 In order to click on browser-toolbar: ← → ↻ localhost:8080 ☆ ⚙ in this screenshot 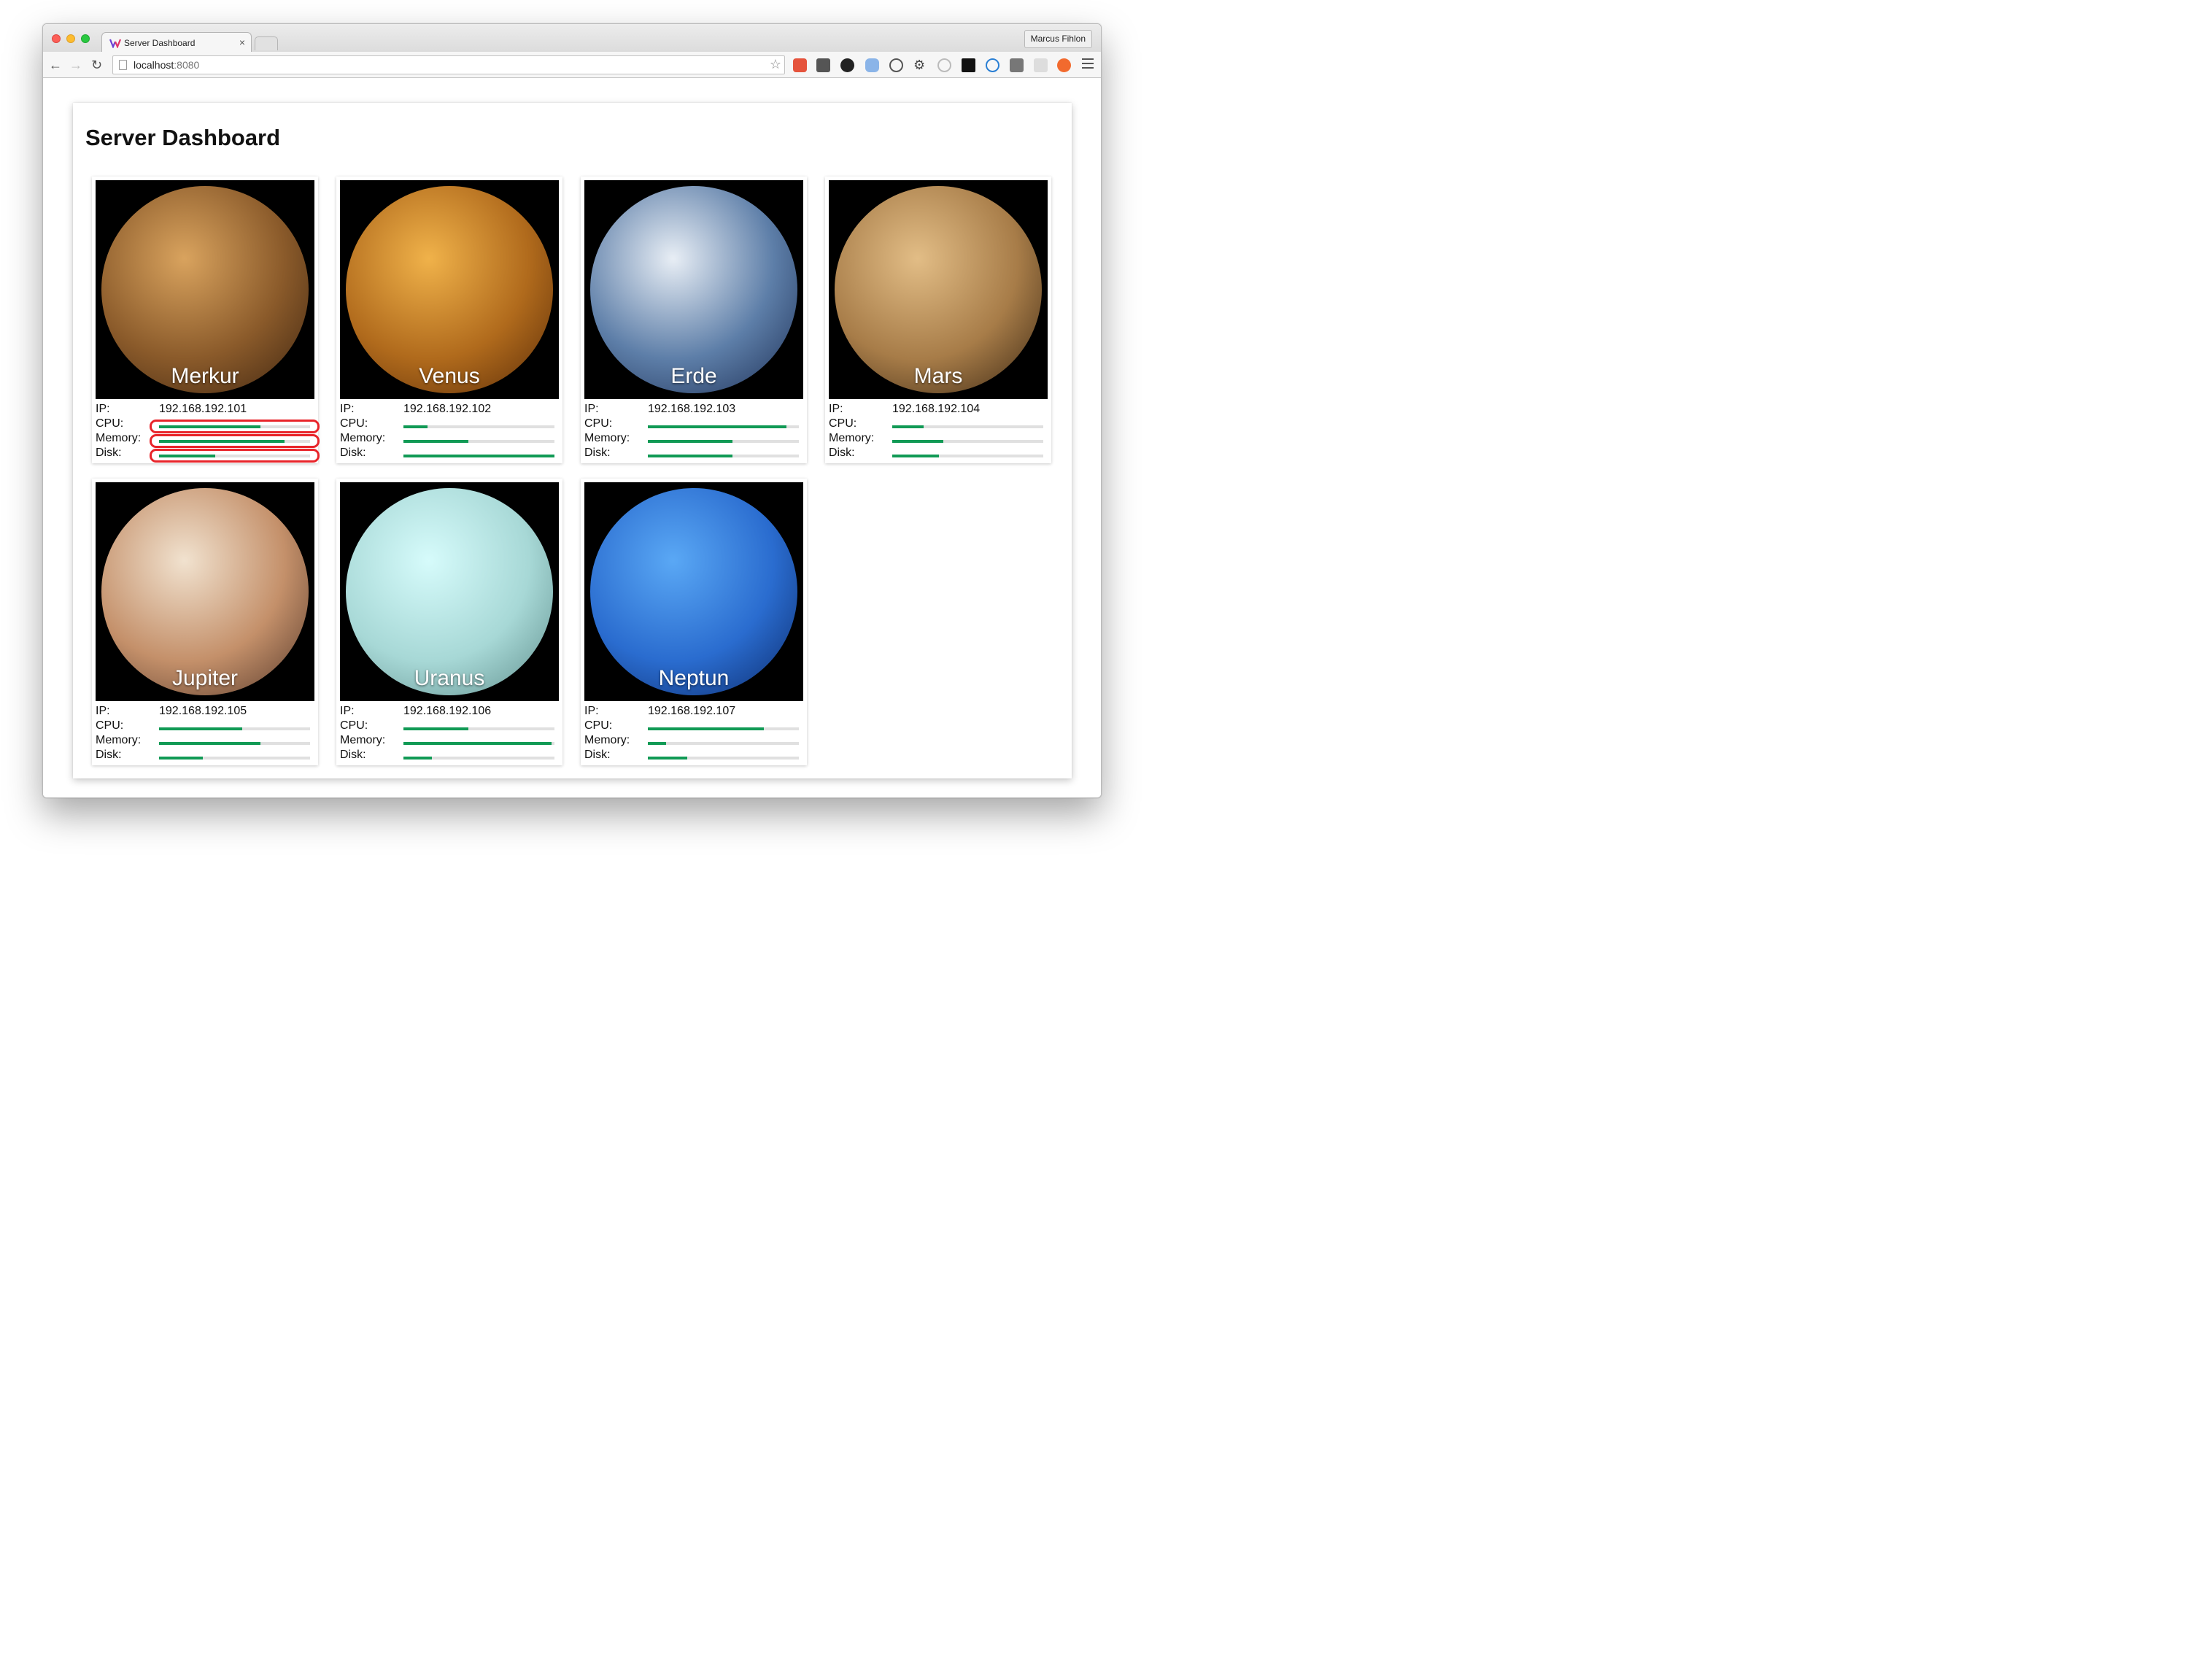, I will do `click(572, 65)`.